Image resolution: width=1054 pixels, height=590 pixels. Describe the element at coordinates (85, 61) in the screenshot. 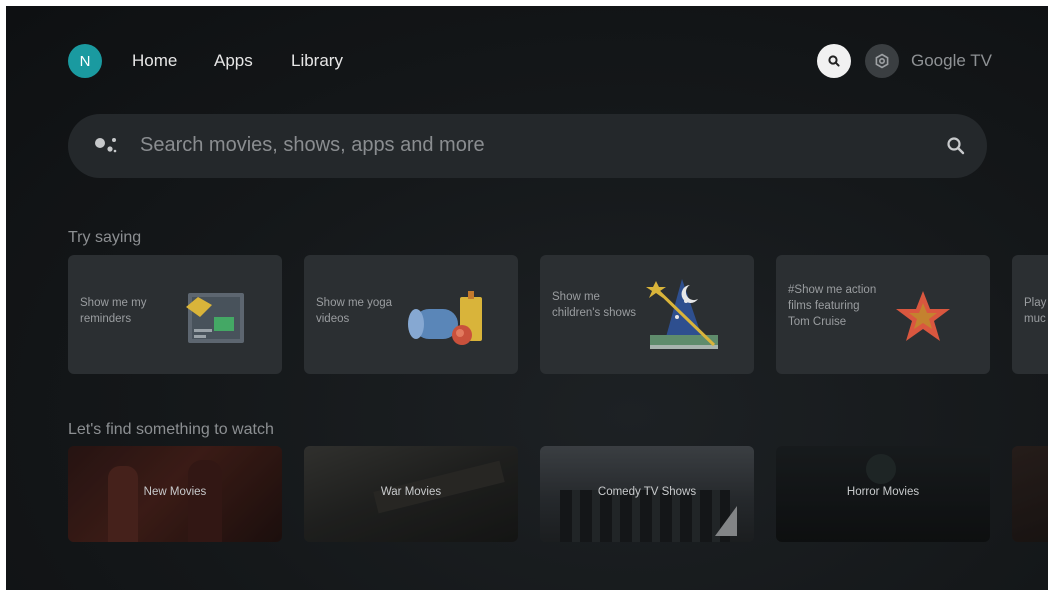

I see `profile-avatar: N` at that location.